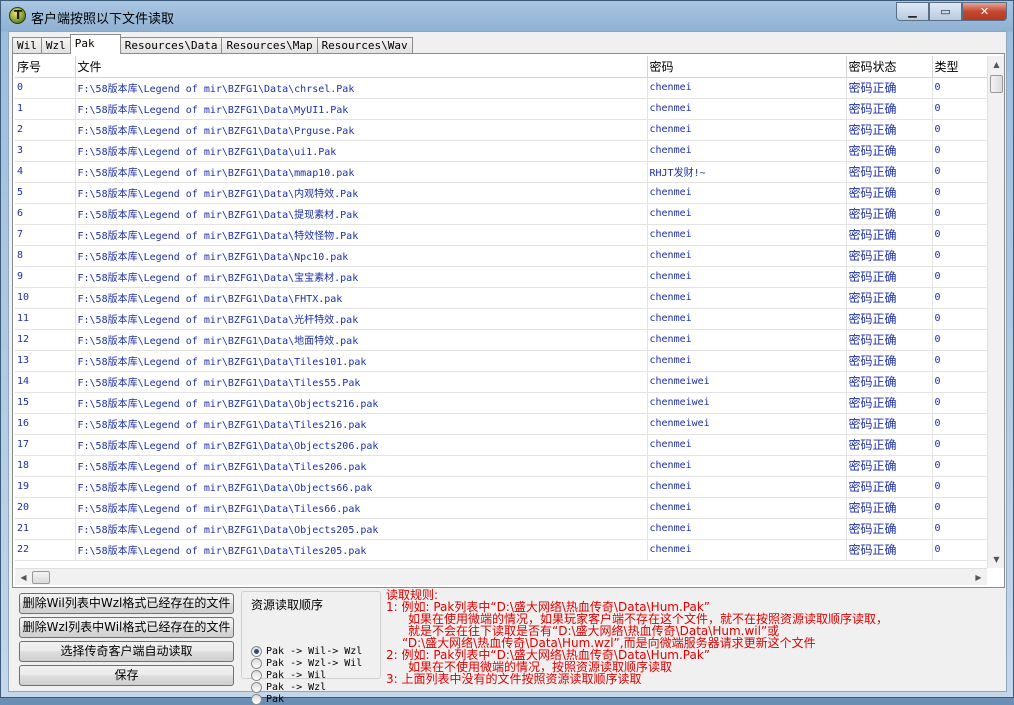 The image size is (1014, 705). Describe the element at coordinates (507, 16) in the screenshot. I see `title-bar: 客户端按照以下文件读取 ▁ ▭ ✕` at that location.